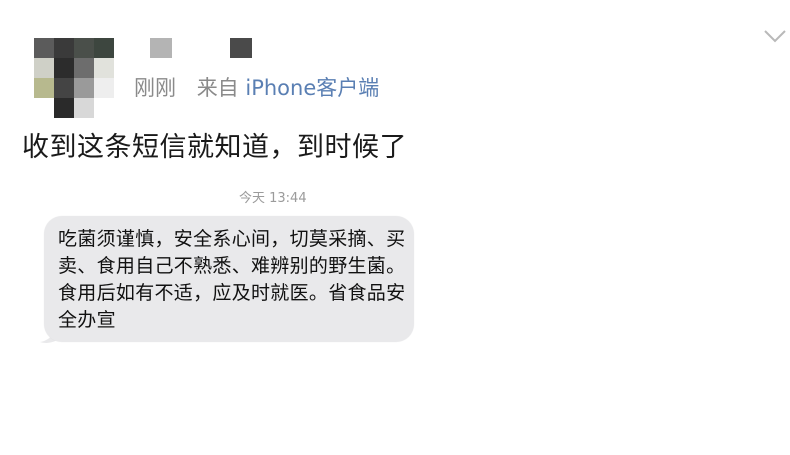 The width and height of the screenshot is (790, 455). Describe the element at coordinates (155, 88) in the screenshot. I see `post-time: 刚刚` at that location.